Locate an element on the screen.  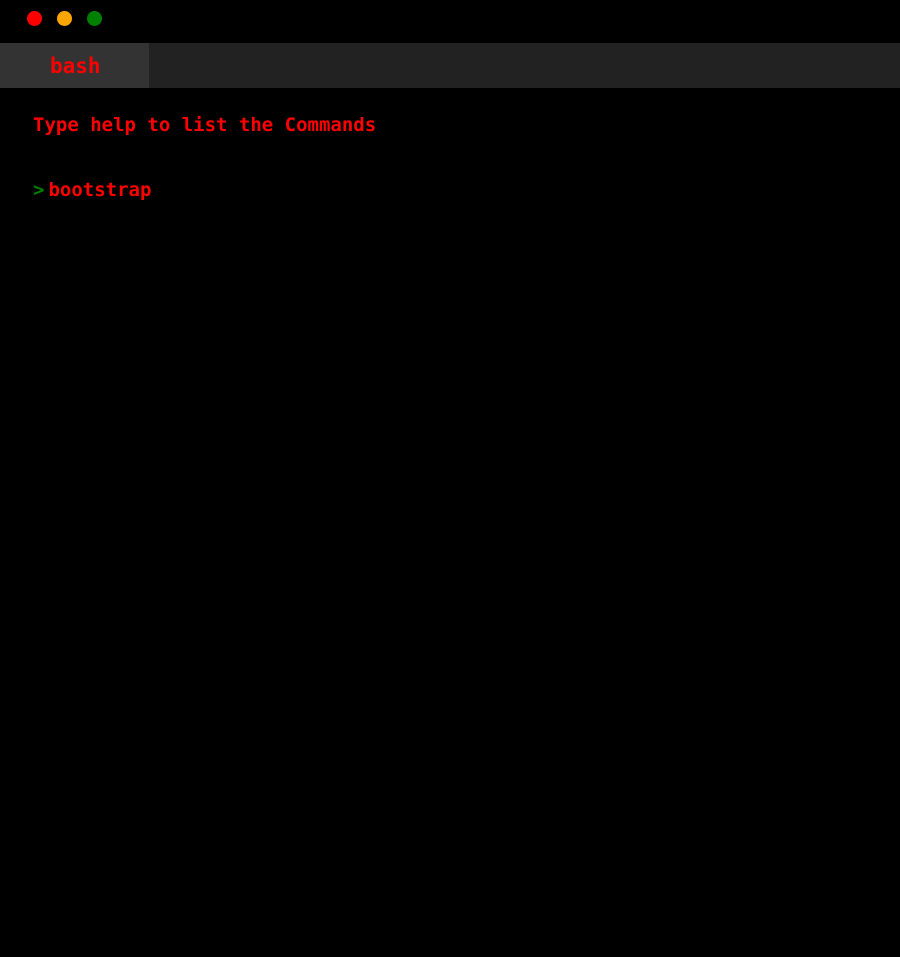
prompt-line: > bootstrap is located at coordinates (92, 190).